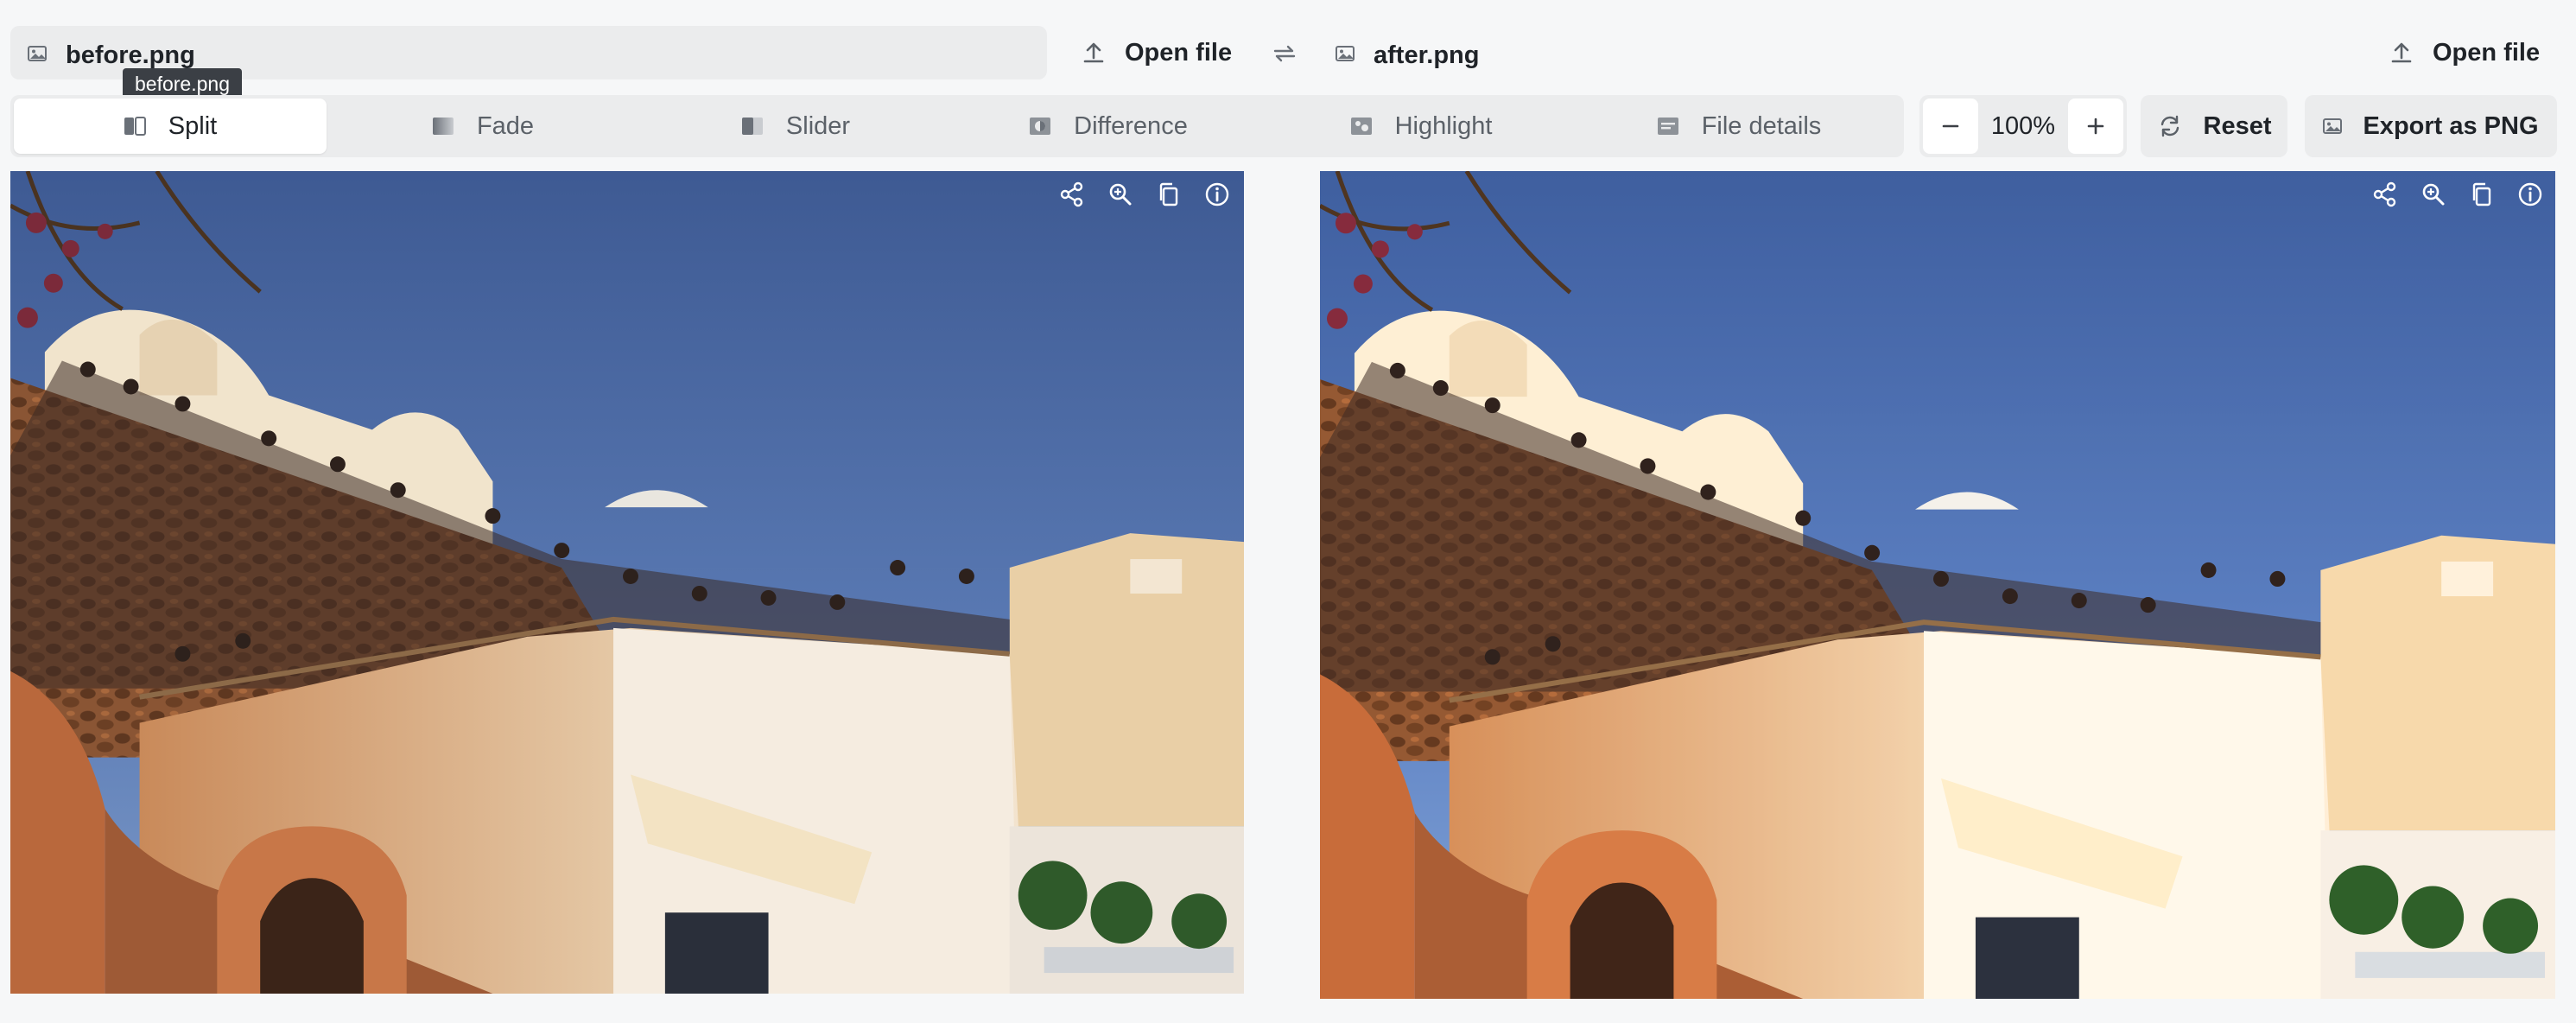  Describe the element at coordinates (1426, 55) in the screenshot. I see `after-file-name: after.png` at that location.